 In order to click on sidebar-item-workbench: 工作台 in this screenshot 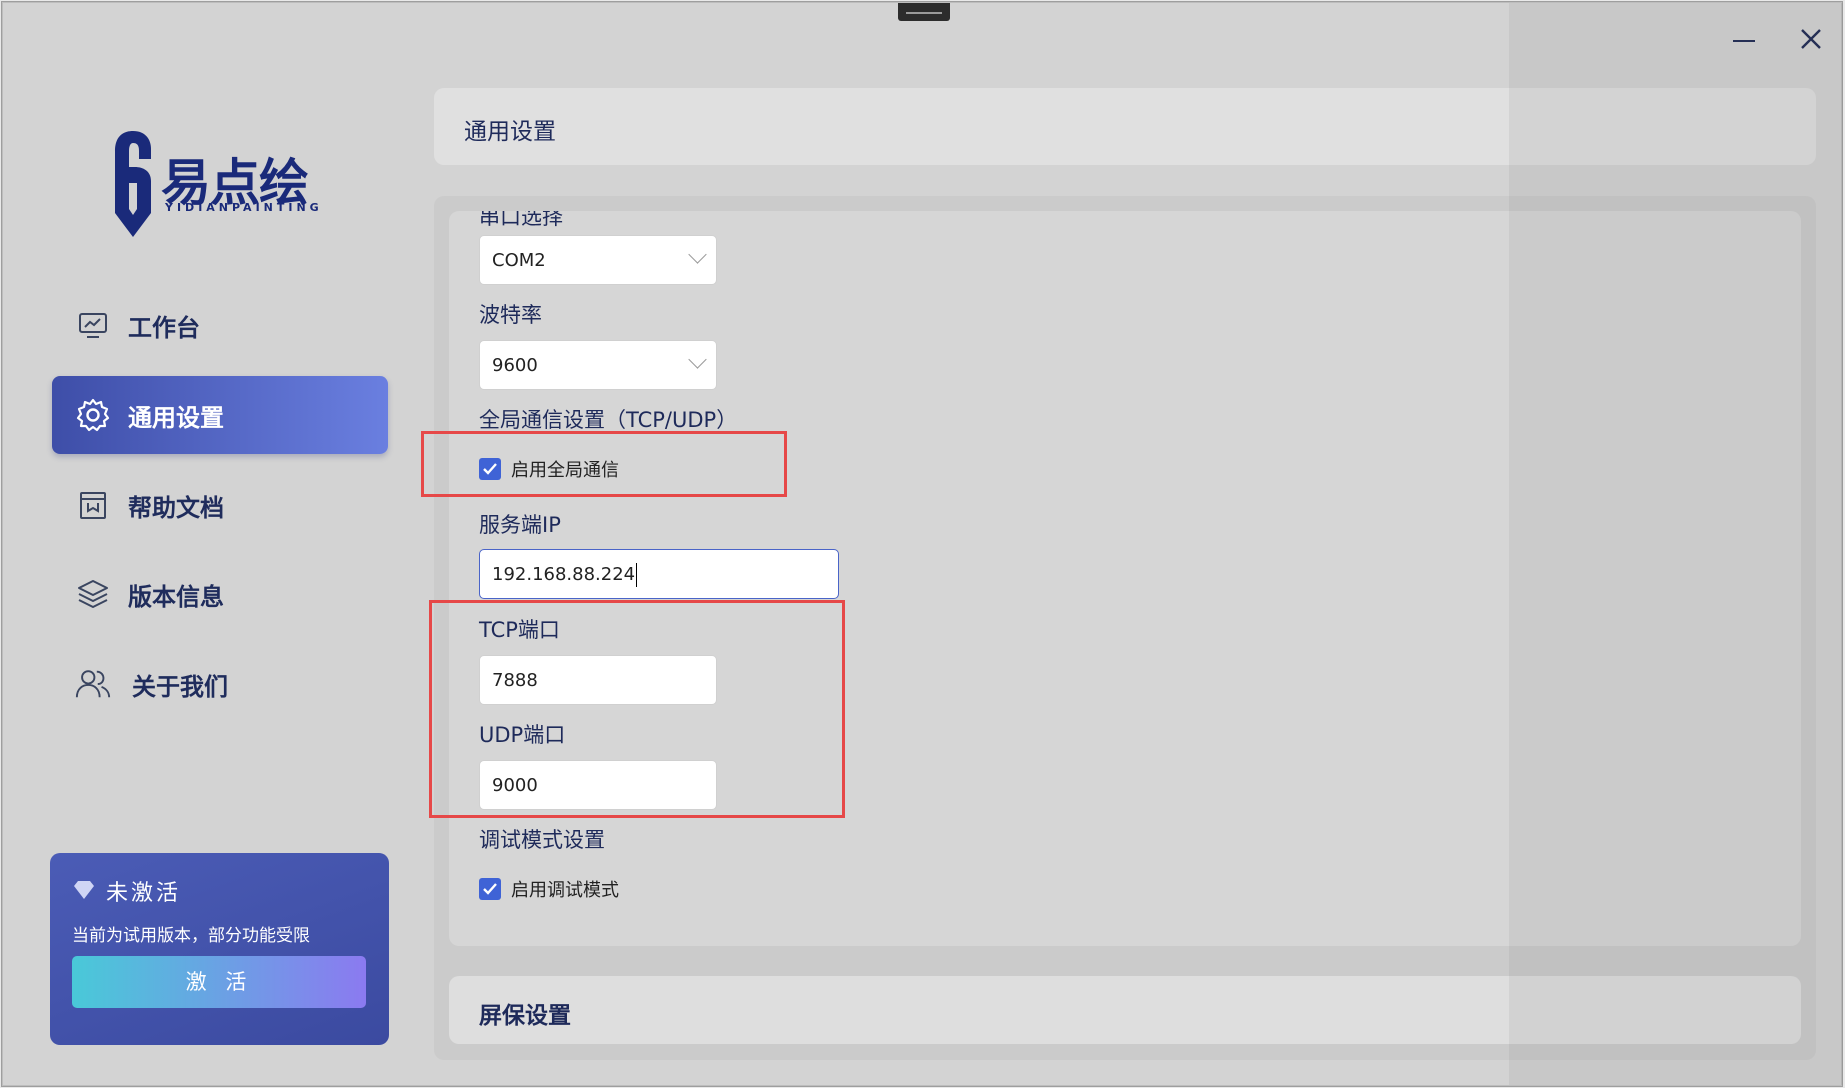, I will do `click(220, 325)`.